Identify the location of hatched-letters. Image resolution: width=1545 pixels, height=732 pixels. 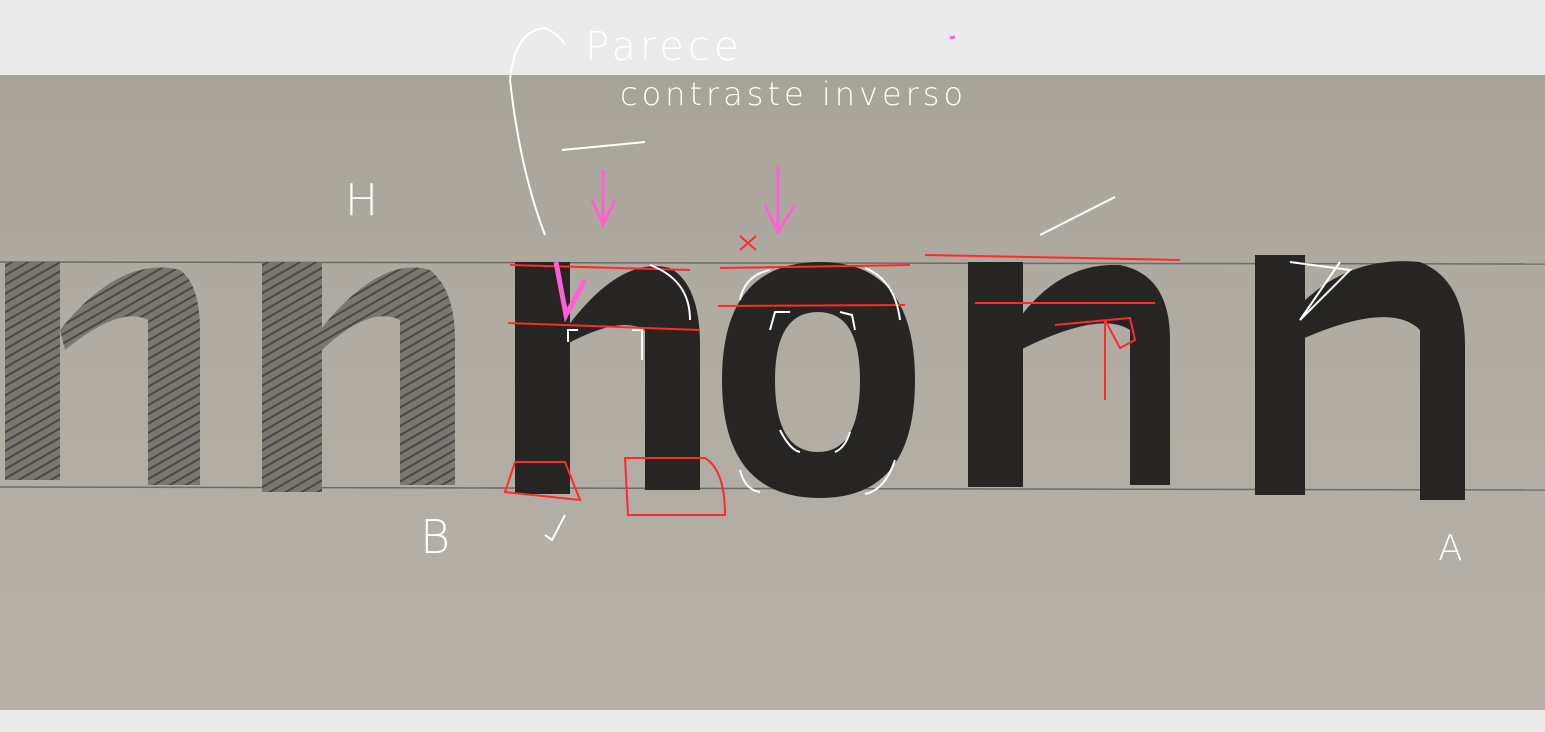
(230, 377).